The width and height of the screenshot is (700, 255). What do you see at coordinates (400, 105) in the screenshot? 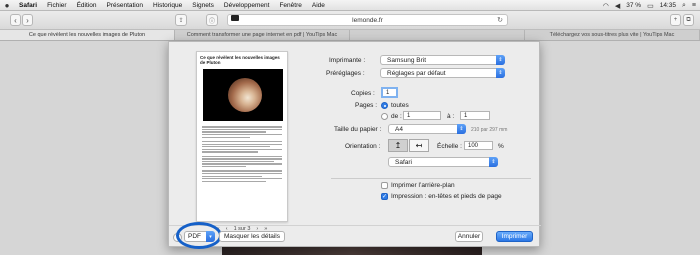
I see `pages-all-label: toutes` at bounding box center [400, 105].